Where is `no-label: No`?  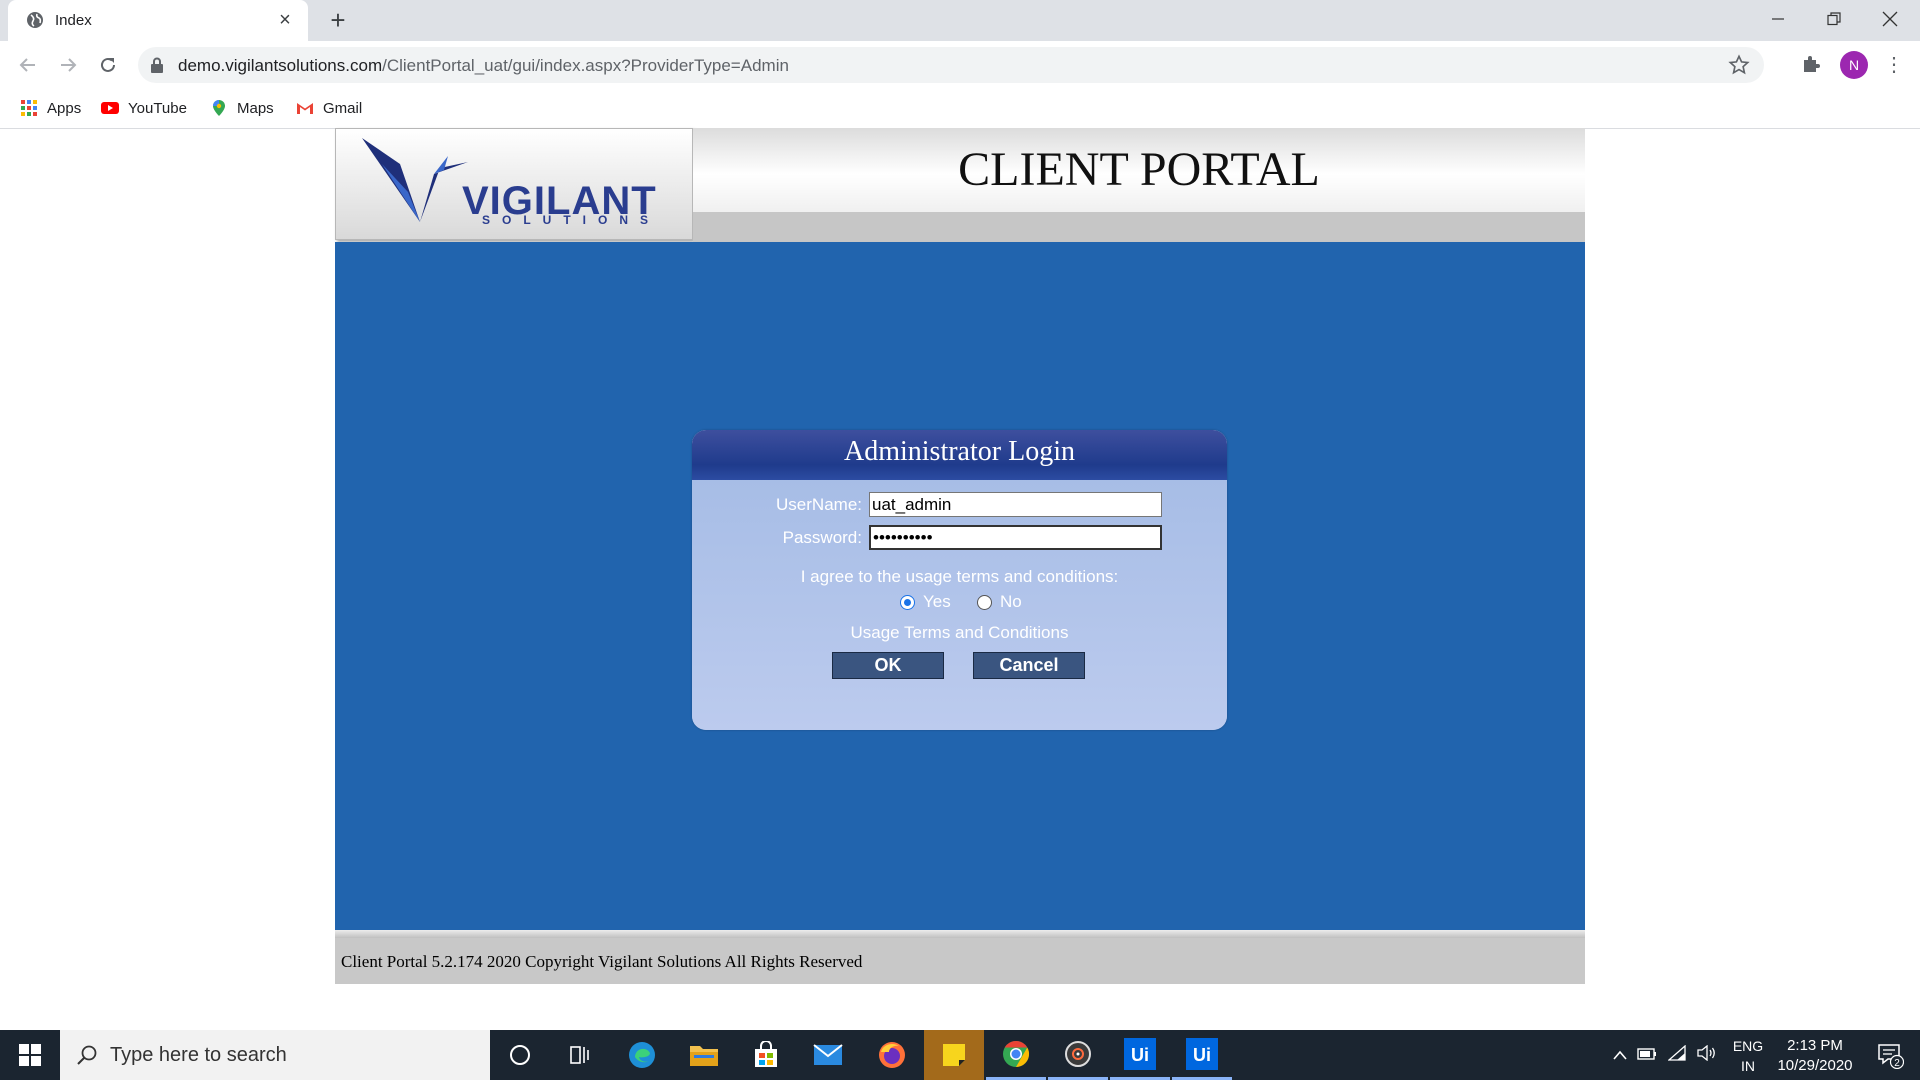
no-label: No is located at coordinates (1011, 601).